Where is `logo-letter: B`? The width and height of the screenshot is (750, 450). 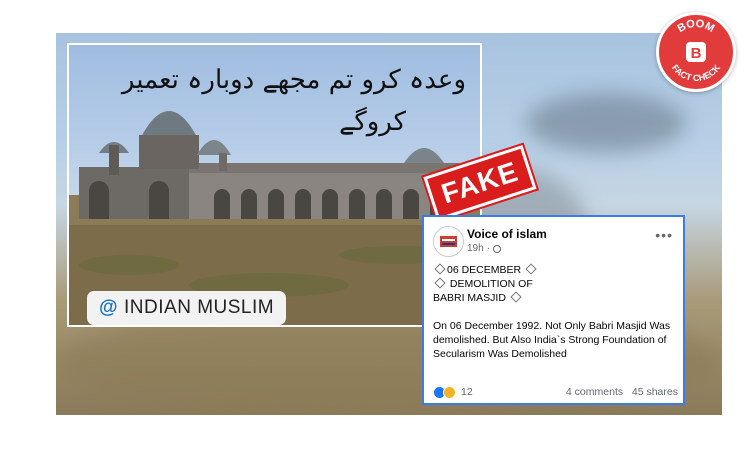 logo-letter: B is located at coordinates (696, 53).